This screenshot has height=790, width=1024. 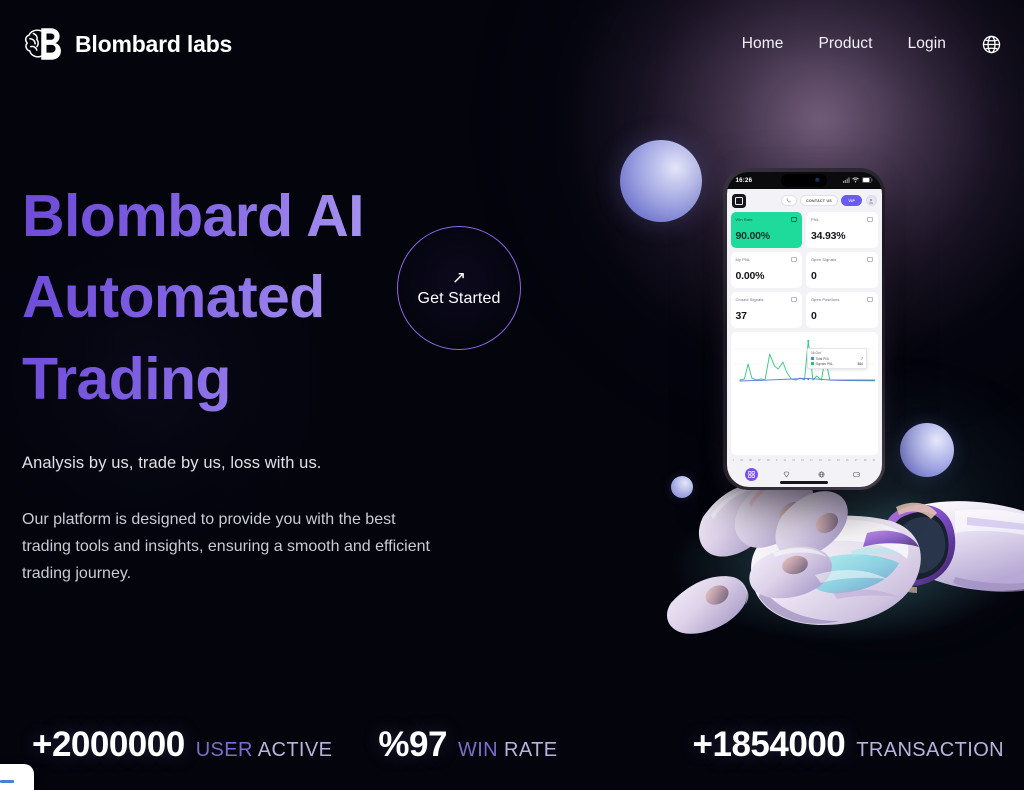 I want to click on stat-card-title: Open Positions, so click(x=825, y=299).